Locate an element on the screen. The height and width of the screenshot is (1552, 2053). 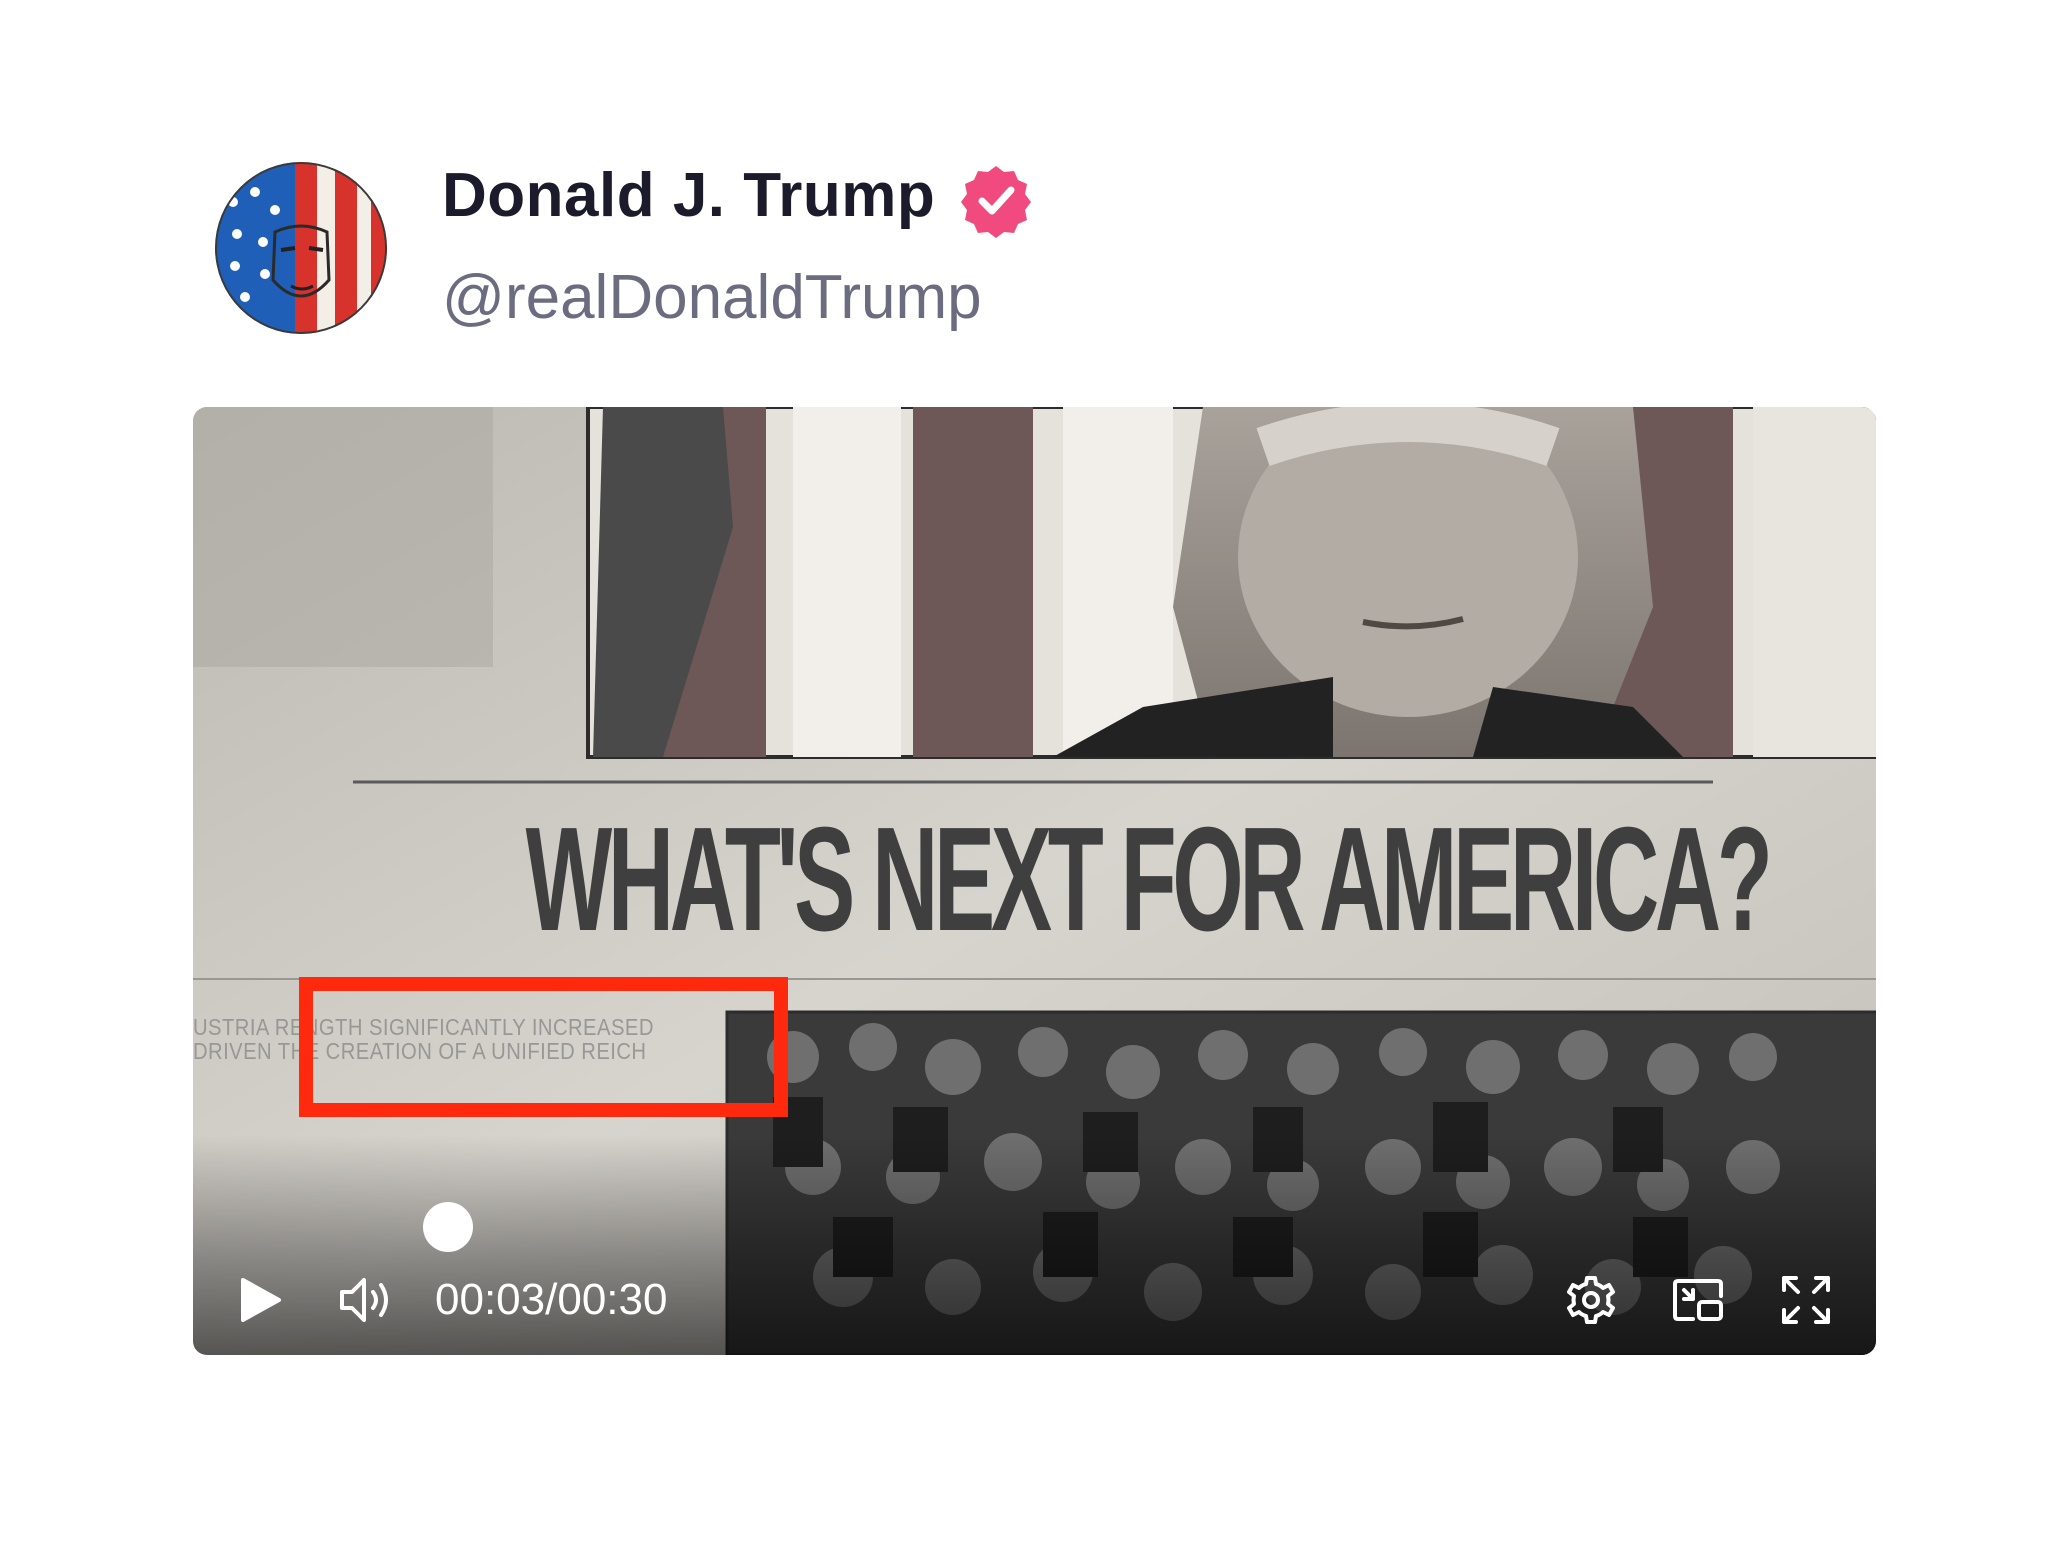
display-name: Donald J. Trump is located at coordinates (688, 195).